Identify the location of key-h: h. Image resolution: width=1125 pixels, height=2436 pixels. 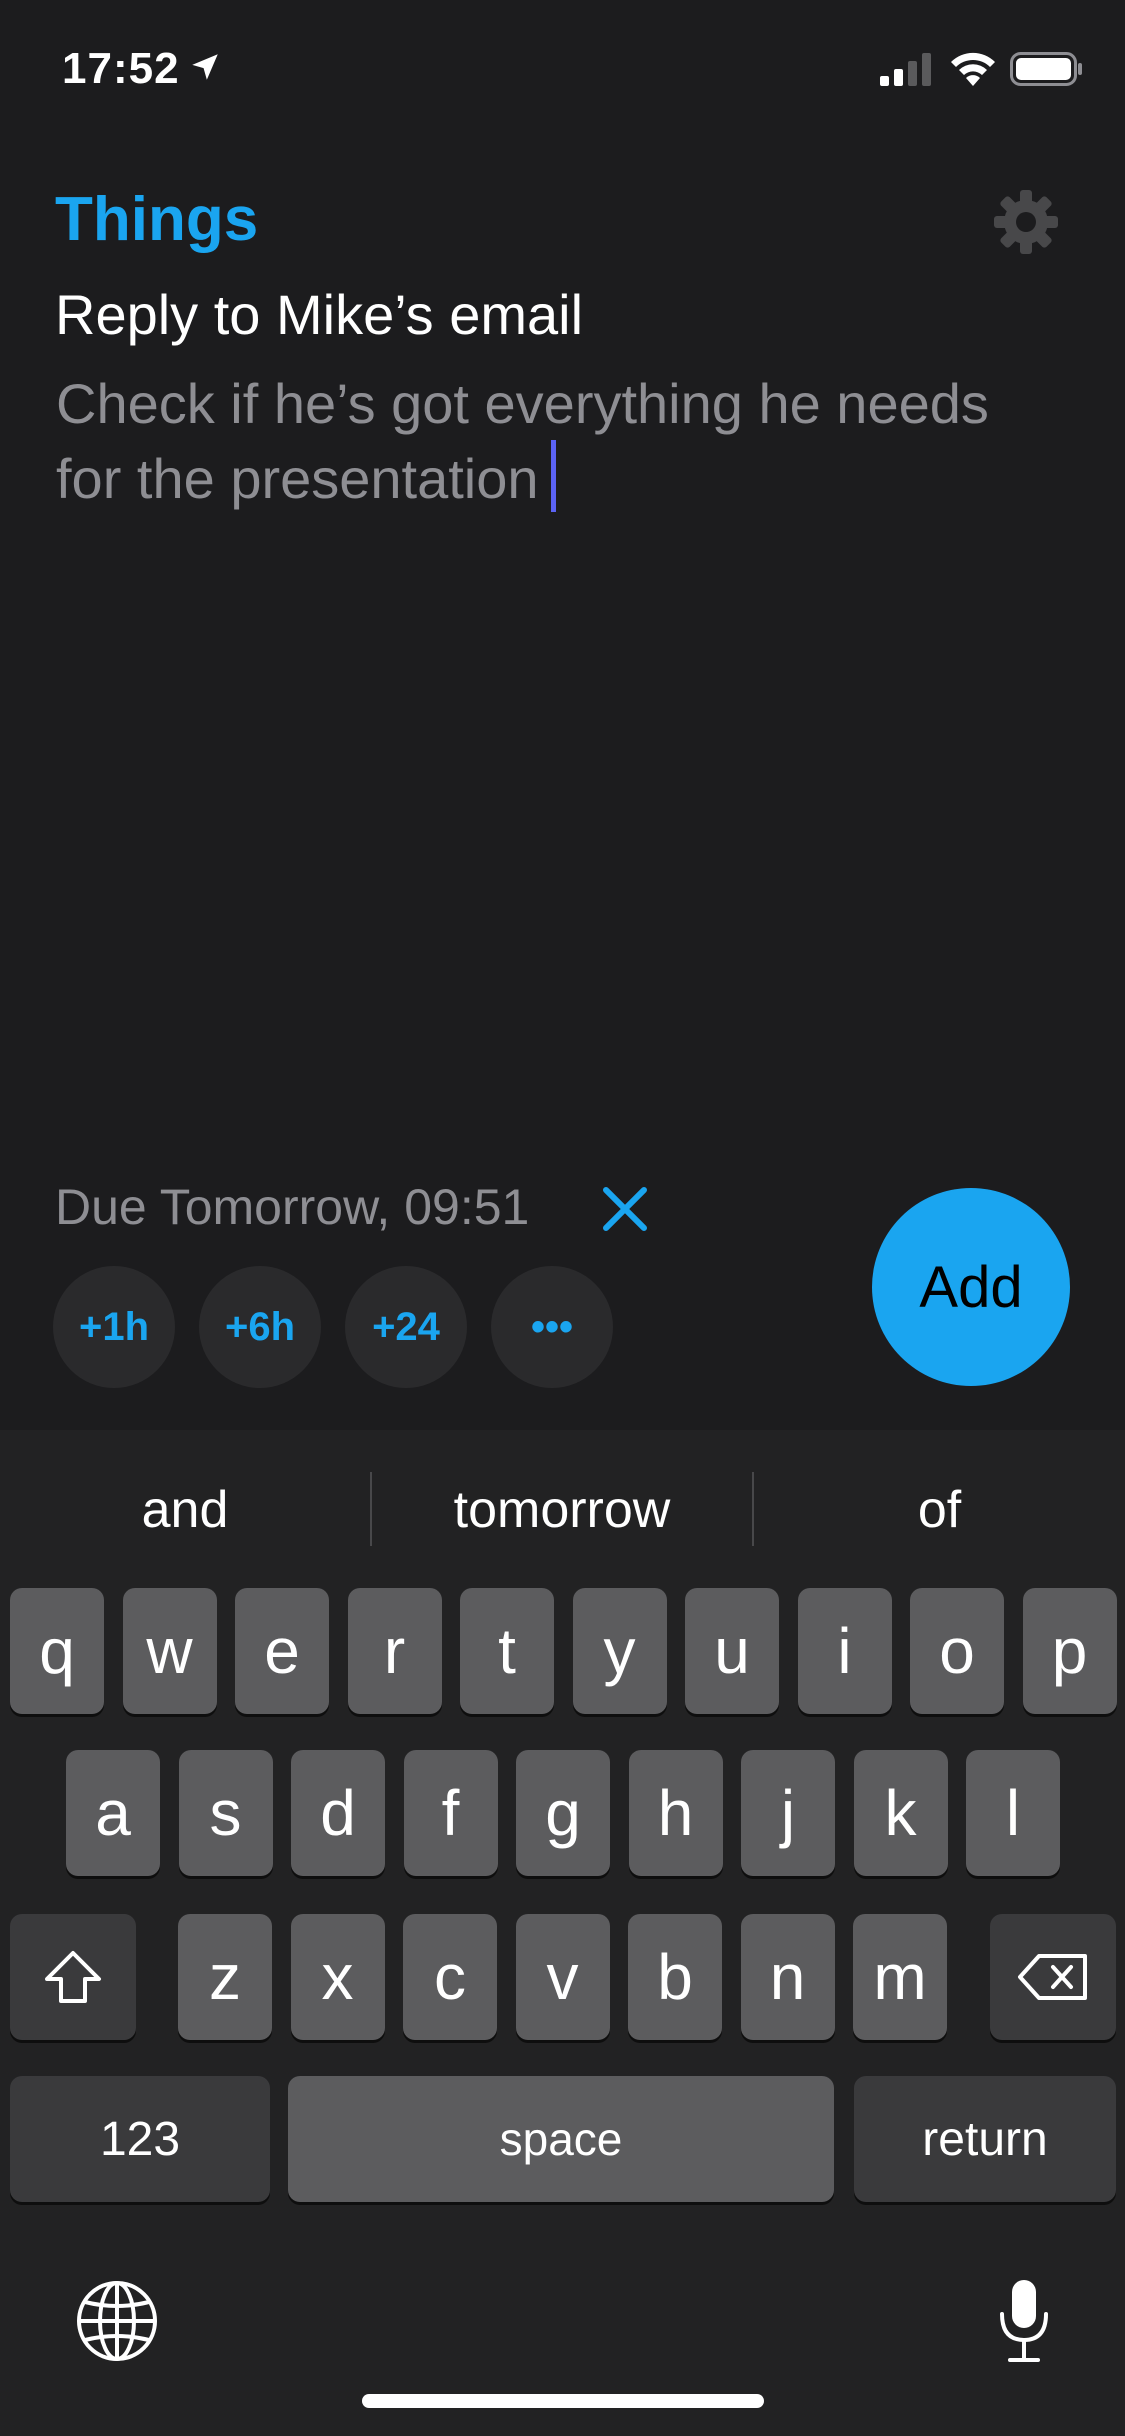
(675, 1813).